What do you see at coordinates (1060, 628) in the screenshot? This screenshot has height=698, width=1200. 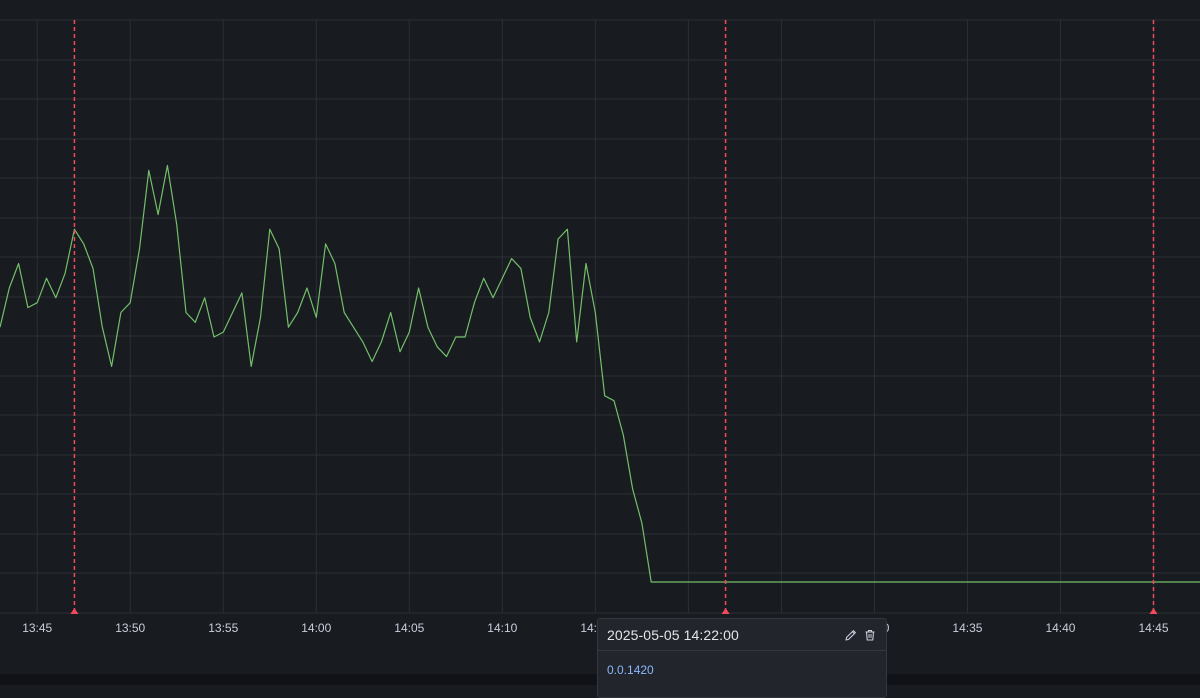 I see `x-tick-label: 14:40` at bounding box center [1060, 628].